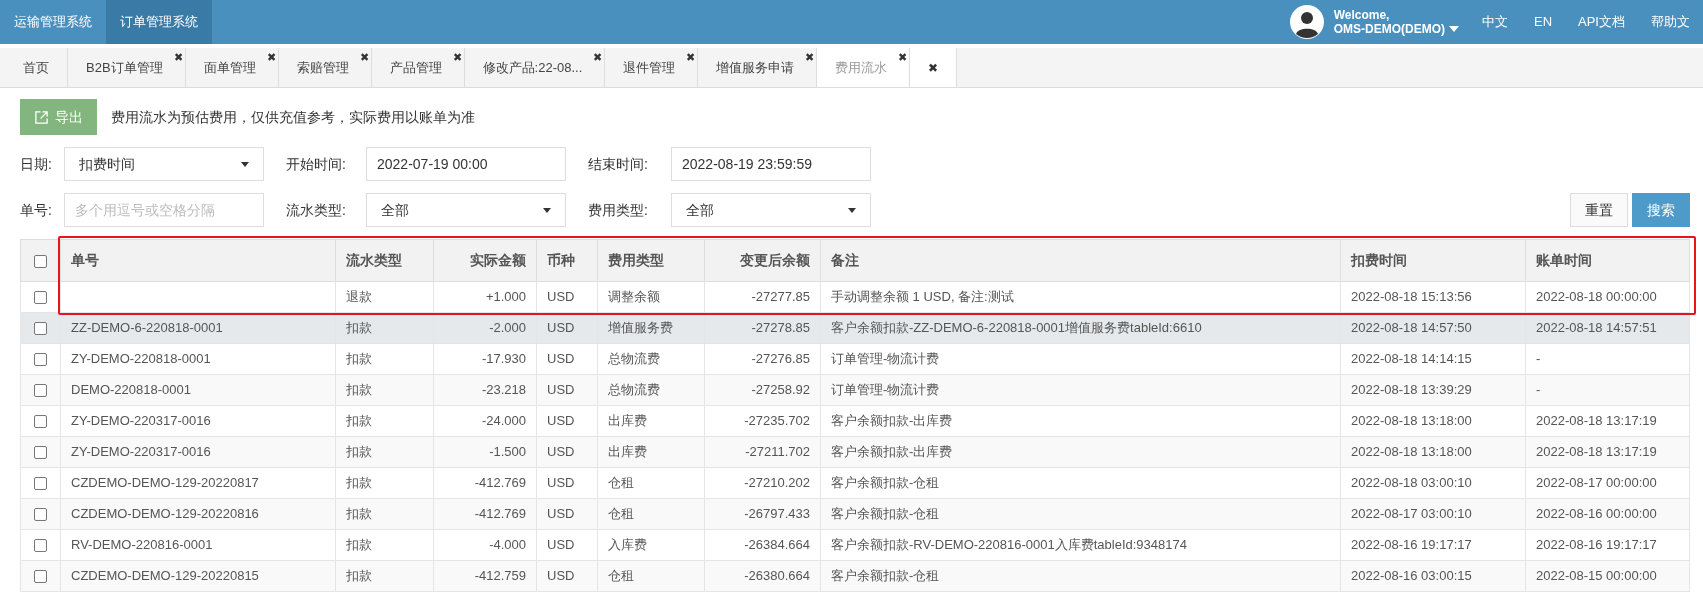 This screenshot has height=593, width=1703. I want to click on reset-button: 重置, so click(1599, 210).